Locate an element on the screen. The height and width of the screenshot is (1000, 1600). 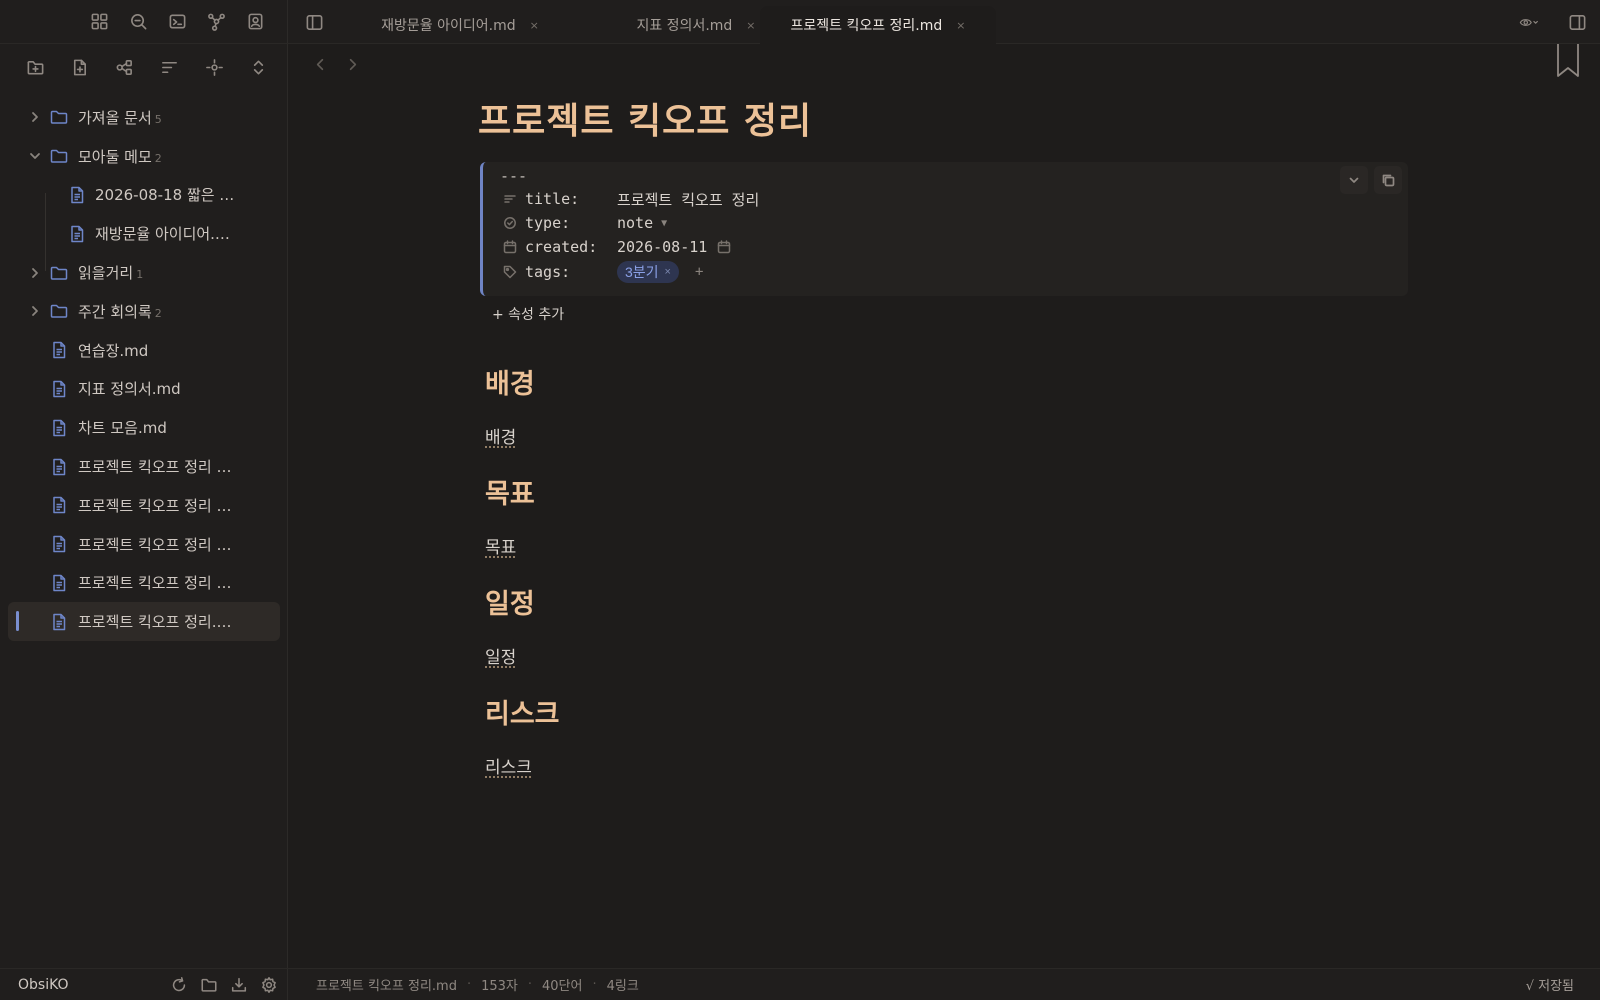
property-row: title: 프로젝트 킥오프 정리 is located at coordinates (631, 199).